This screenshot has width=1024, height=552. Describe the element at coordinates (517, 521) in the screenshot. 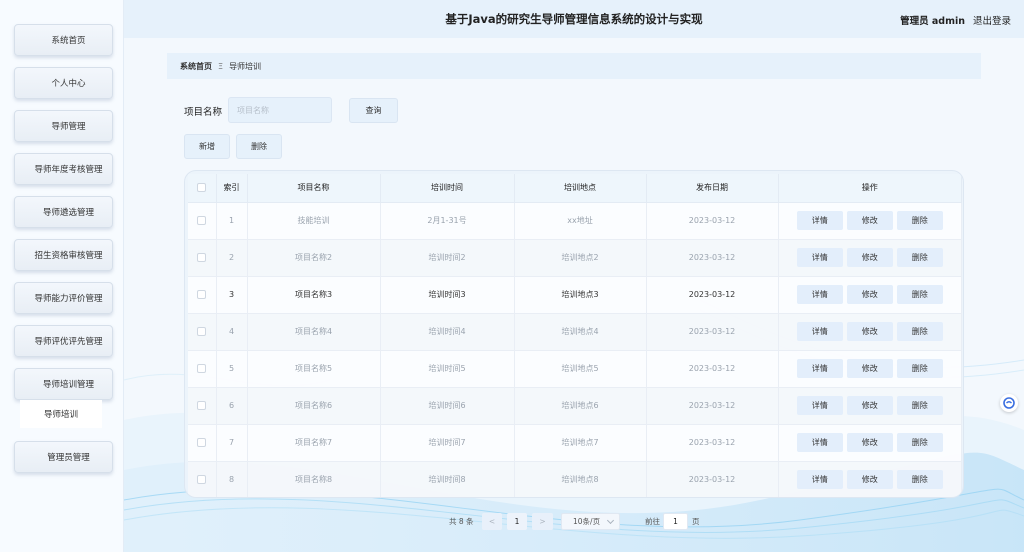

I see `pagination-page-1: 1` at that location.